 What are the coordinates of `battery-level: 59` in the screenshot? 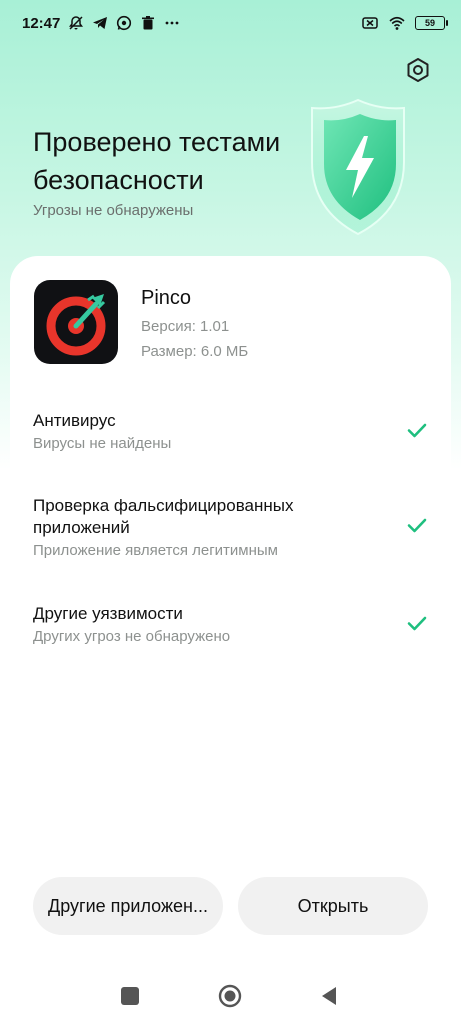 It's located at (429, 23).